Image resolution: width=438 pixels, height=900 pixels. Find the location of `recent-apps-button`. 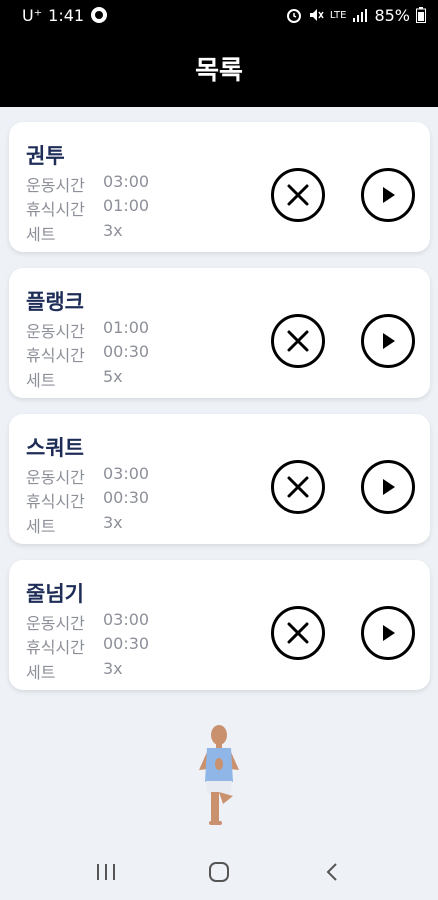

recent-apps-button is located at coordinates (106, 872).